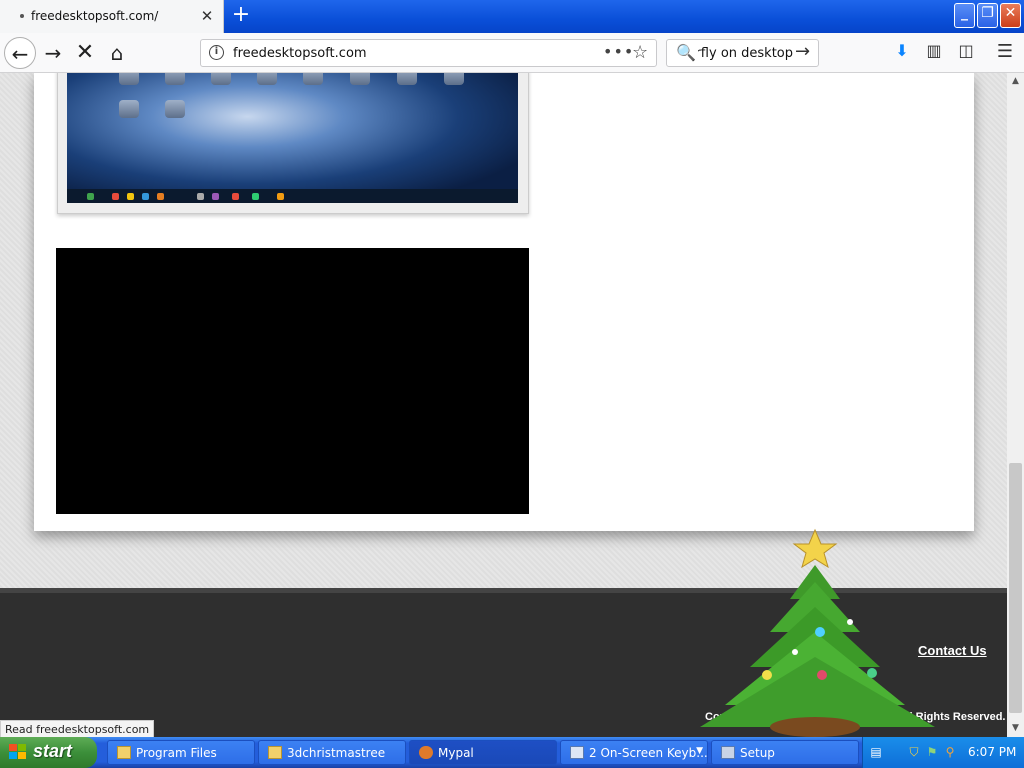  I want to click on clock: 6:07 PM, so click(992, 752).